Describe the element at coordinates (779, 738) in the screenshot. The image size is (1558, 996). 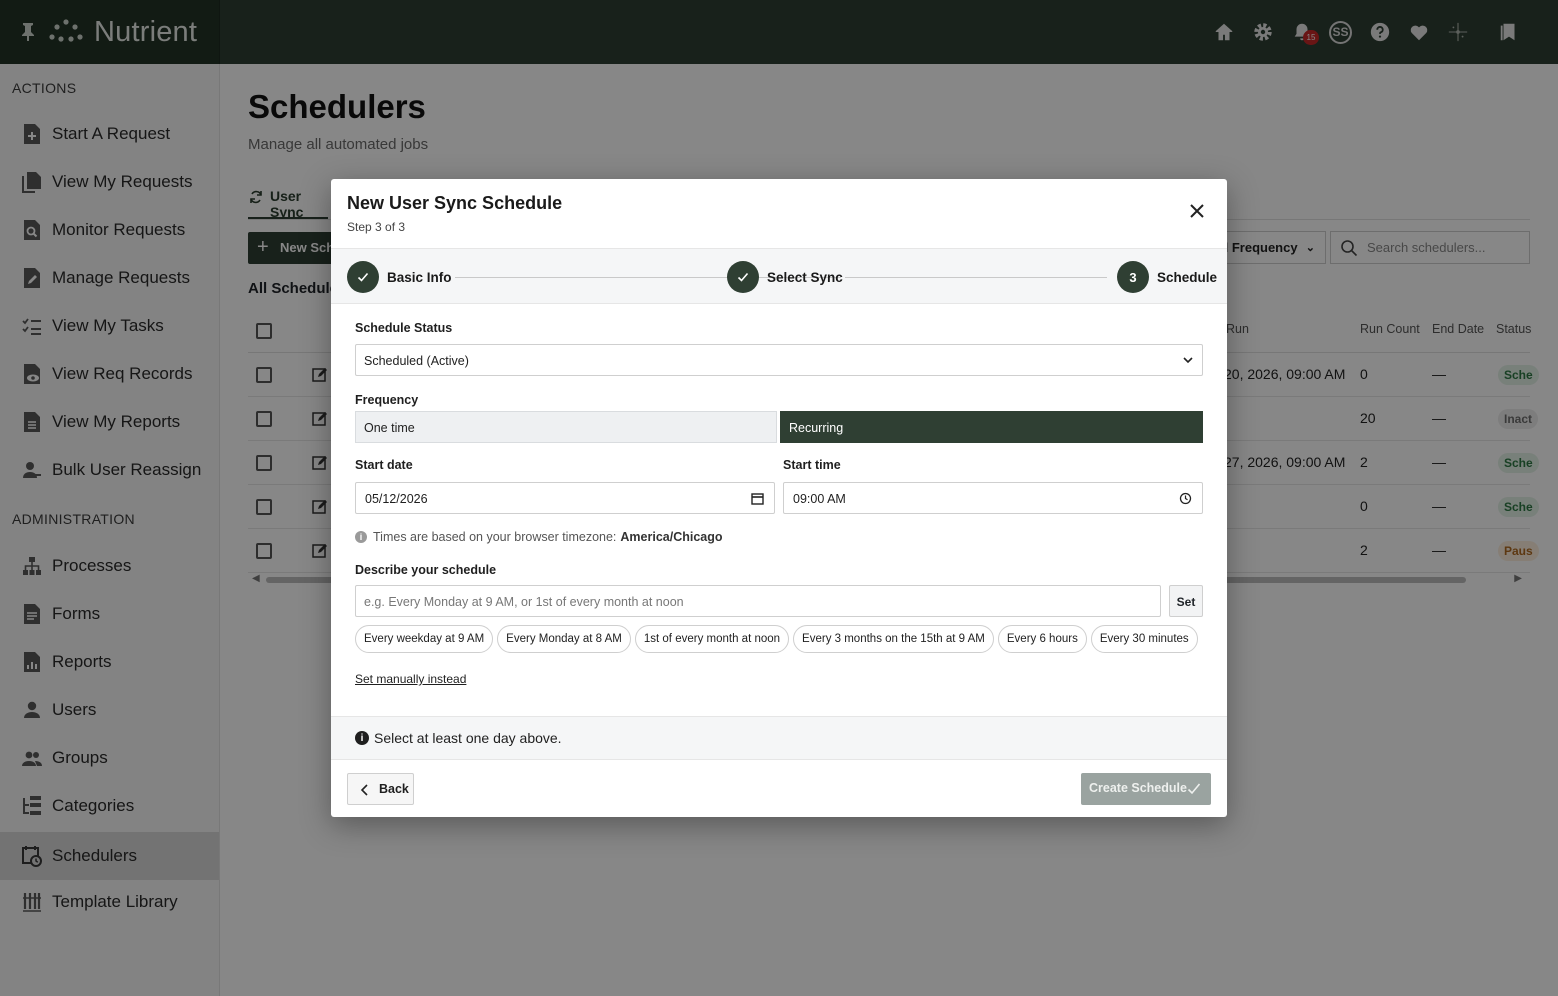
I see `validation-notice: i Select at least one day above.` at that location.